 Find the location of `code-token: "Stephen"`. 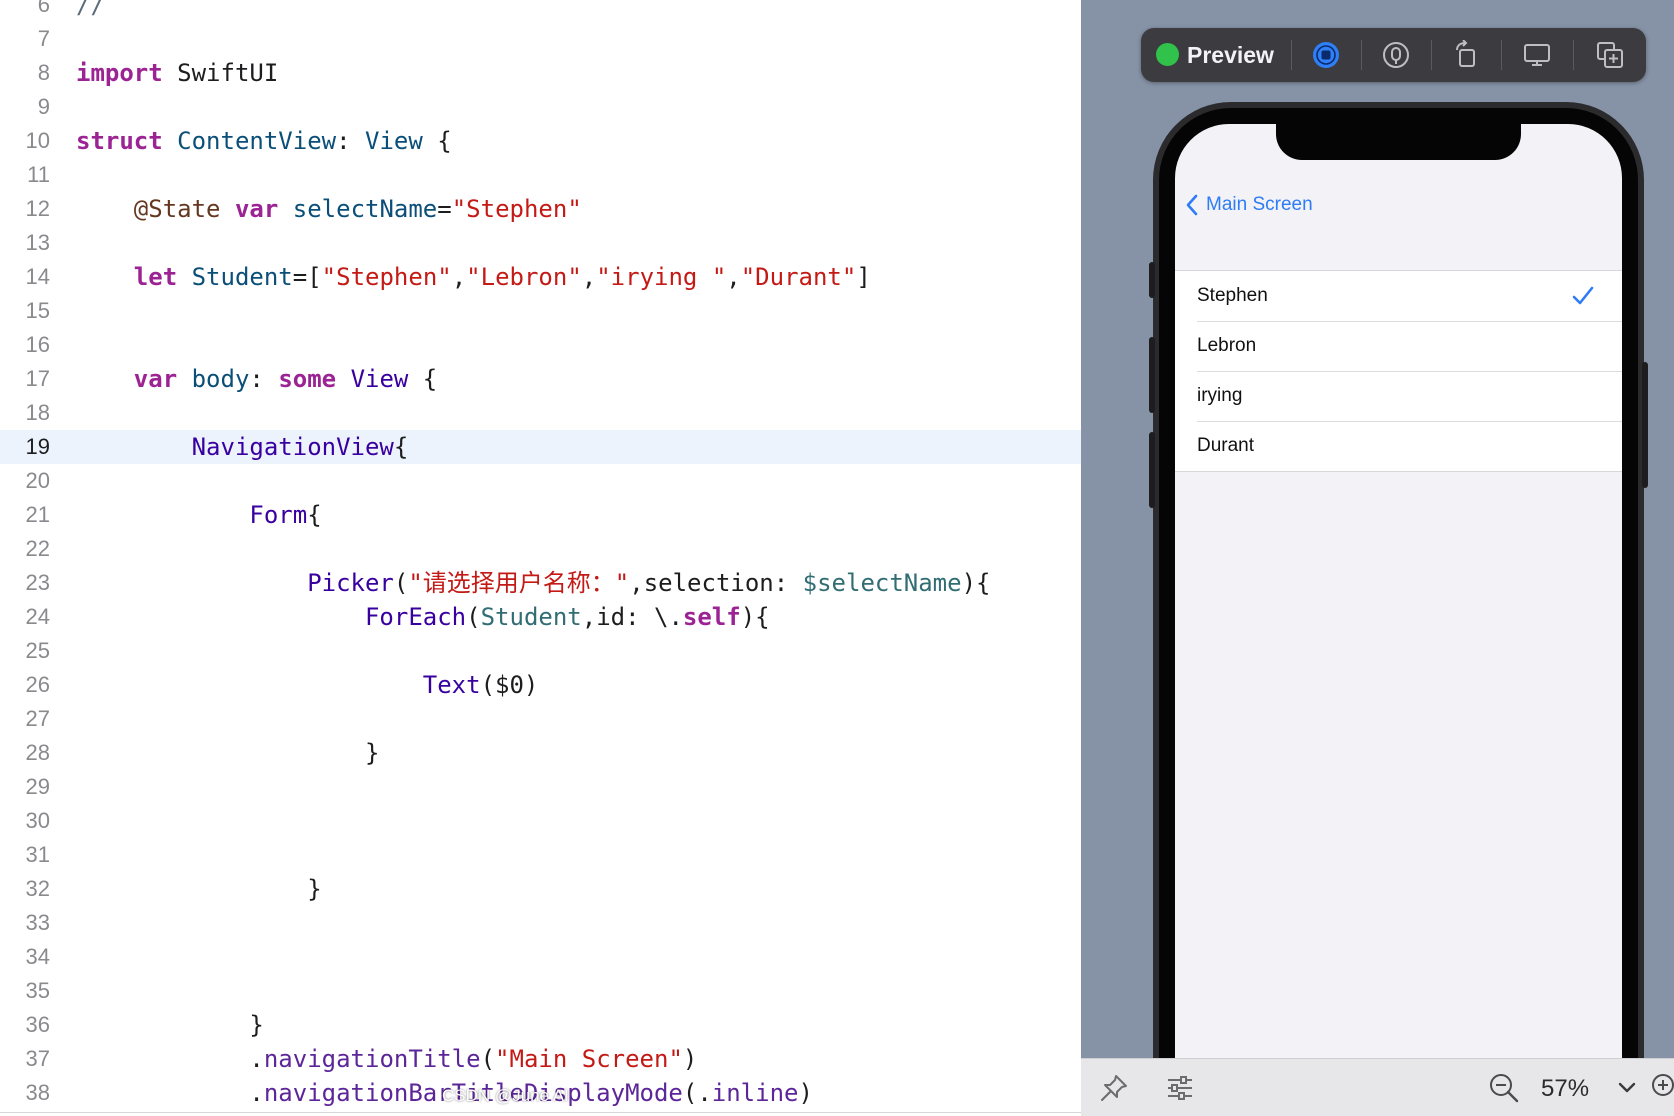

code-token: "Stephen" is located at coordinates (386, 277).